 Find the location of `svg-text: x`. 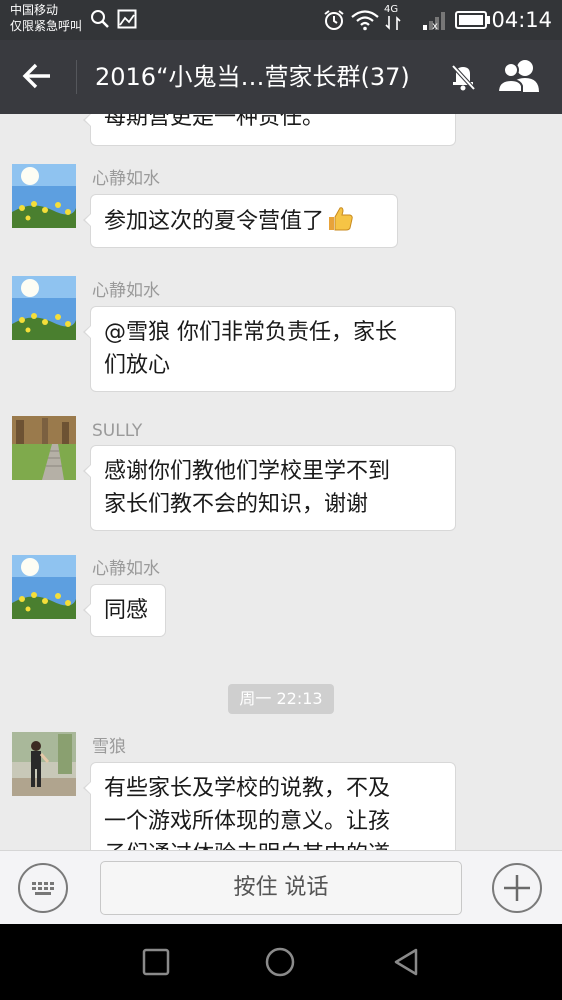

svg-text: x is located at coordinates (435, 26).